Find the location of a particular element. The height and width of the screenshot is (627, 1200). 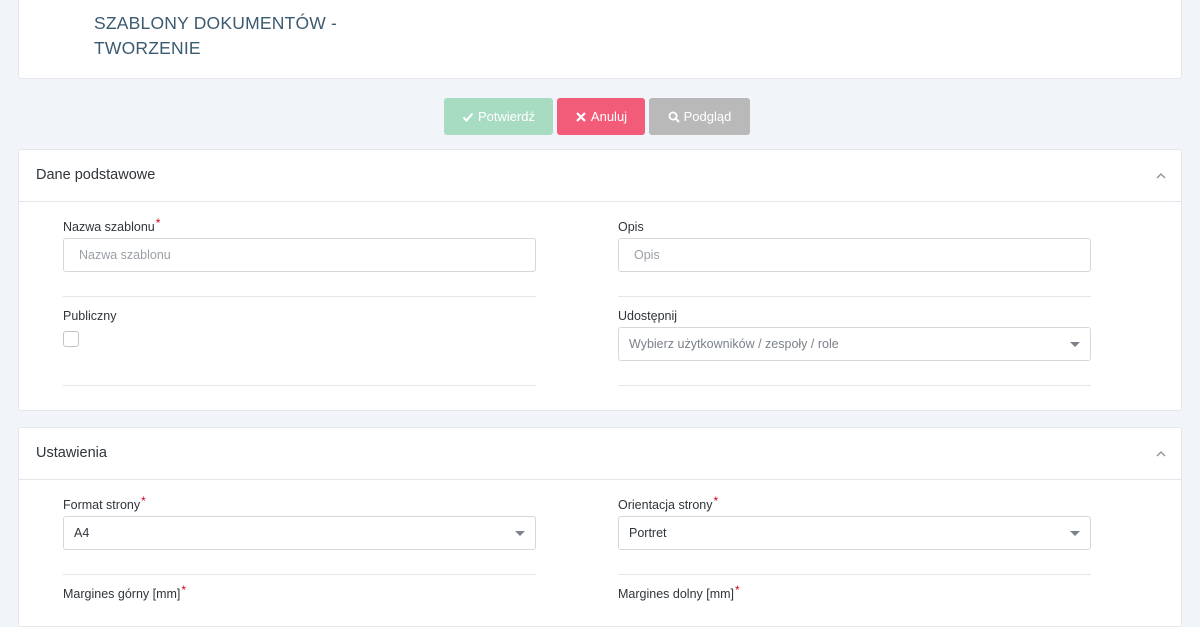

description-field: Opis is located at coordinates (854, 246).